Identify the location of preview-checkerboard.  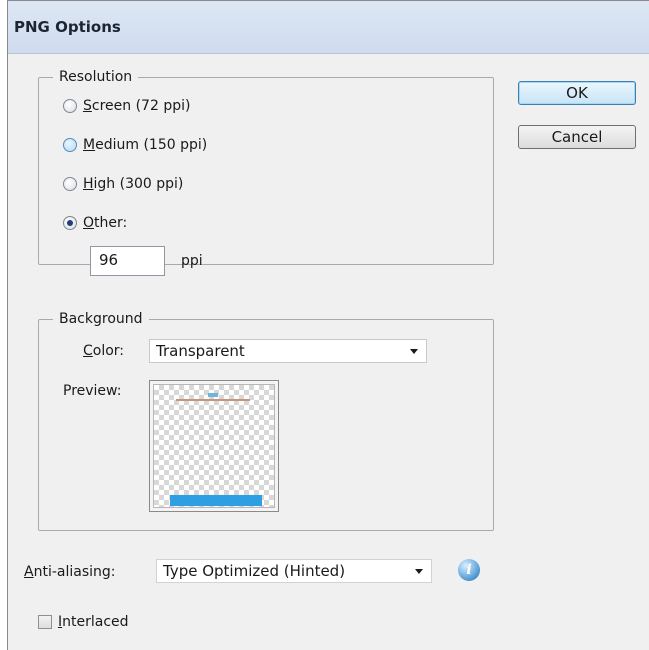
(214, 446).